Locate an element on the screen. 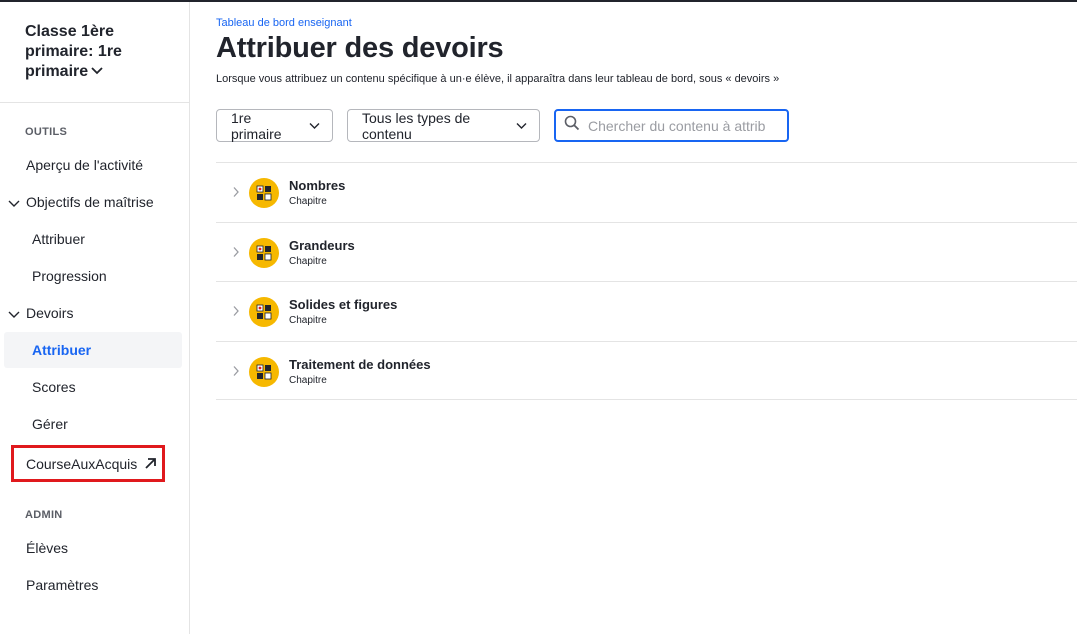 The width and height of the screenshot is (1077, 634). sidebar-item-course-link: CourseAuxAcquis is located at coordinates (88, 463).